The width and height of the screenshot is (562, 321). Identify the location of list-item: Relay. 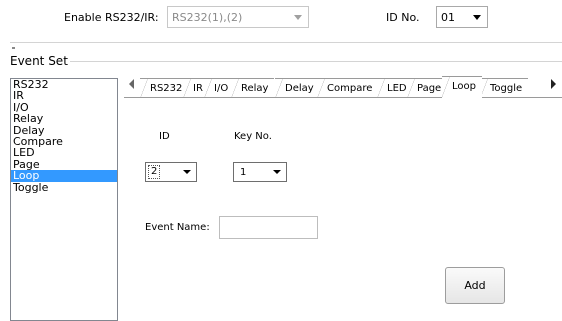
(64, 119).